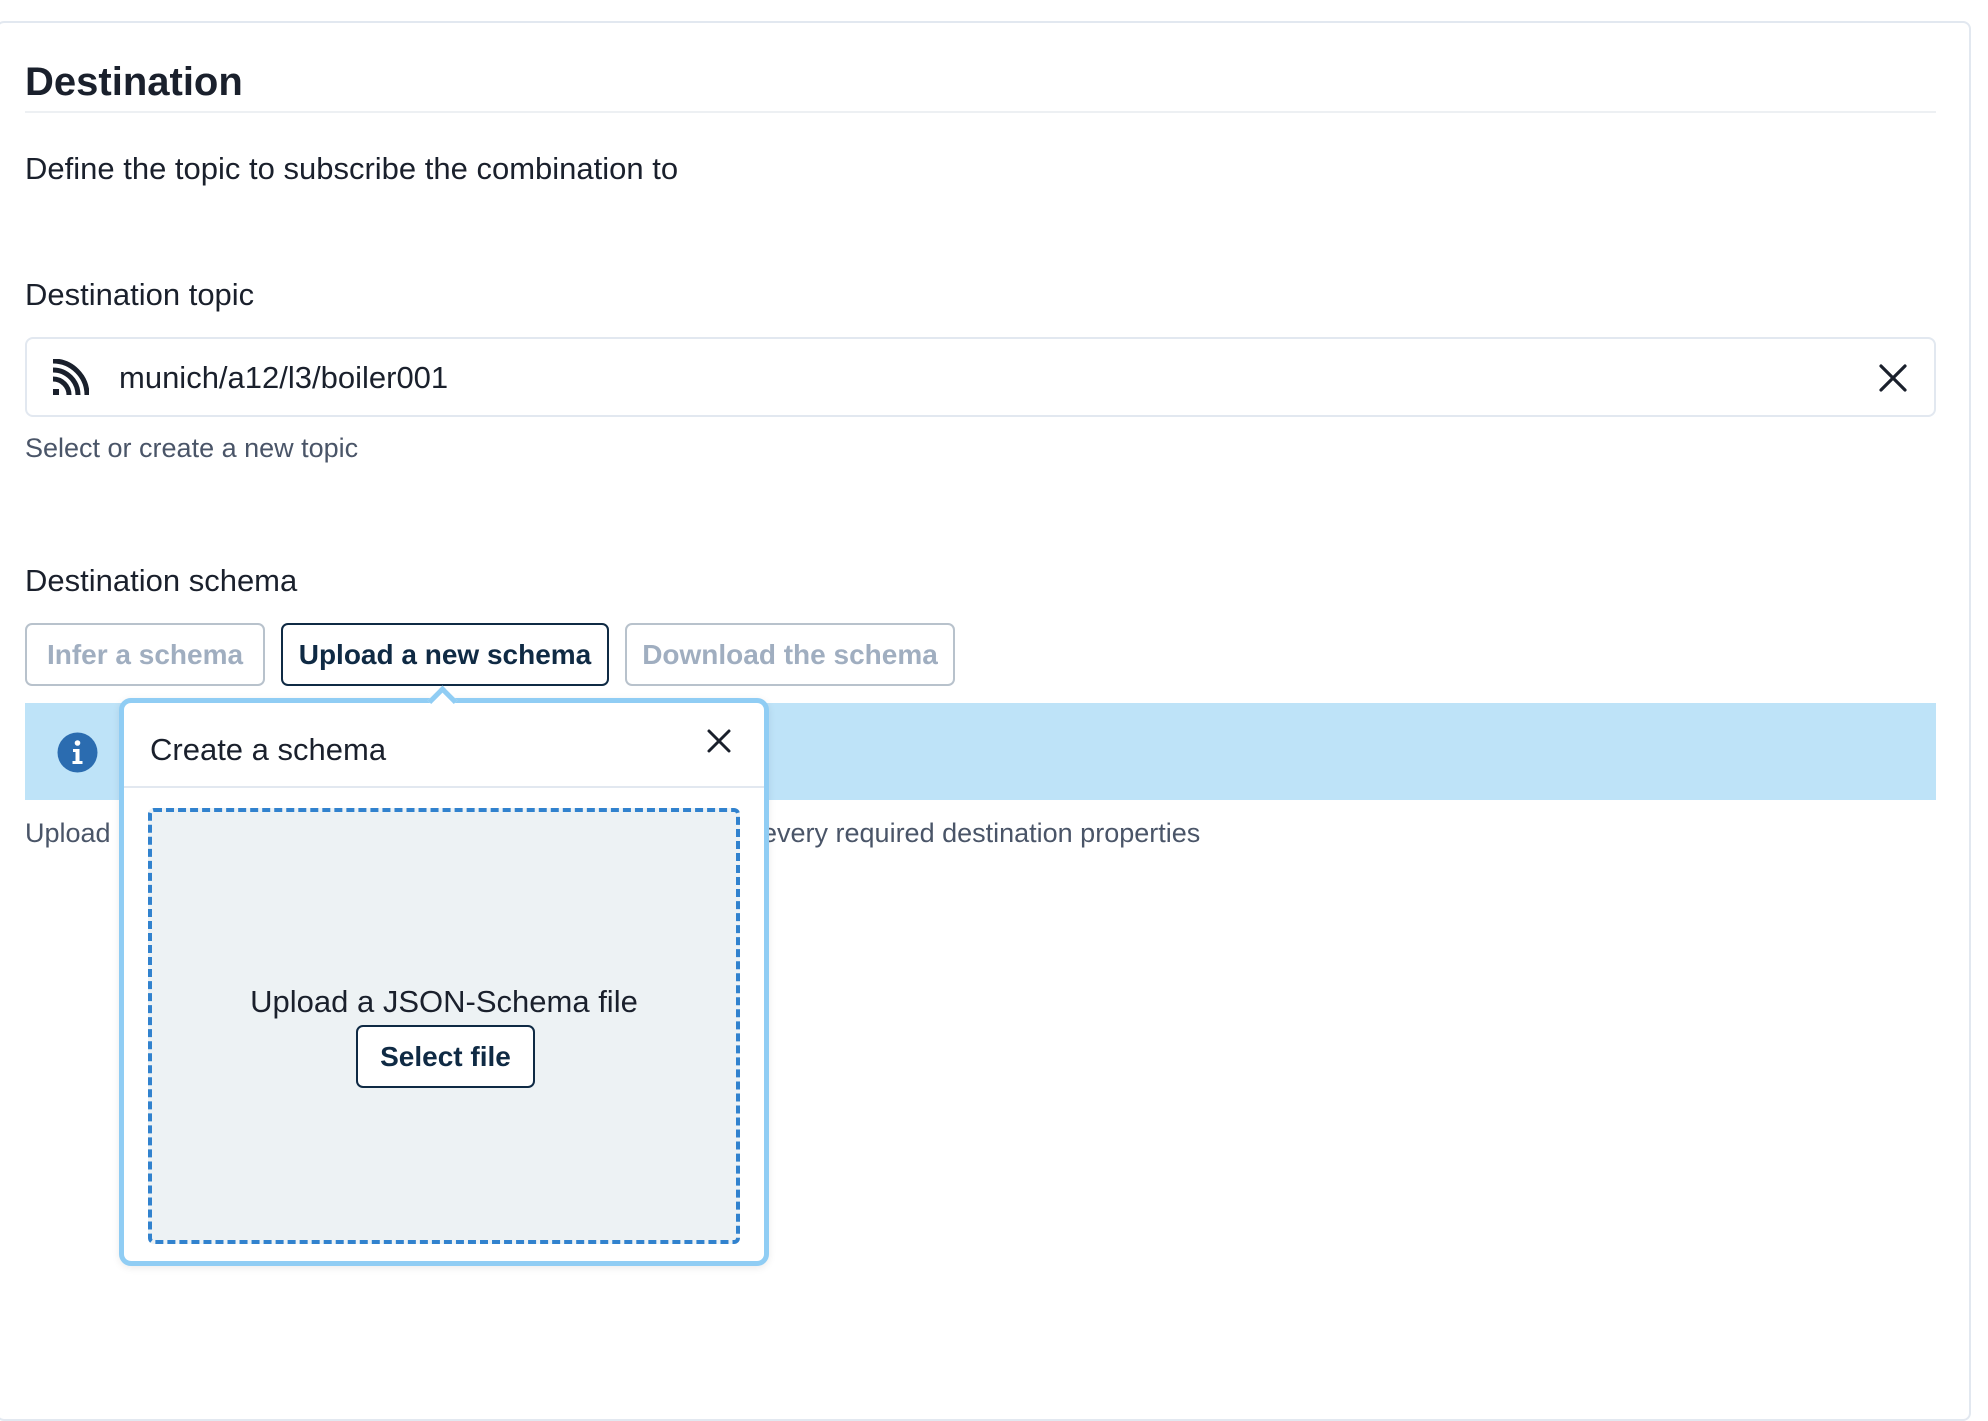 The image size is (1988, 1421). What do you see at coordinates (68, 833) in the screenshot?
I see `schema-helper-text-start: Upload` at bounding box center [68, 833].